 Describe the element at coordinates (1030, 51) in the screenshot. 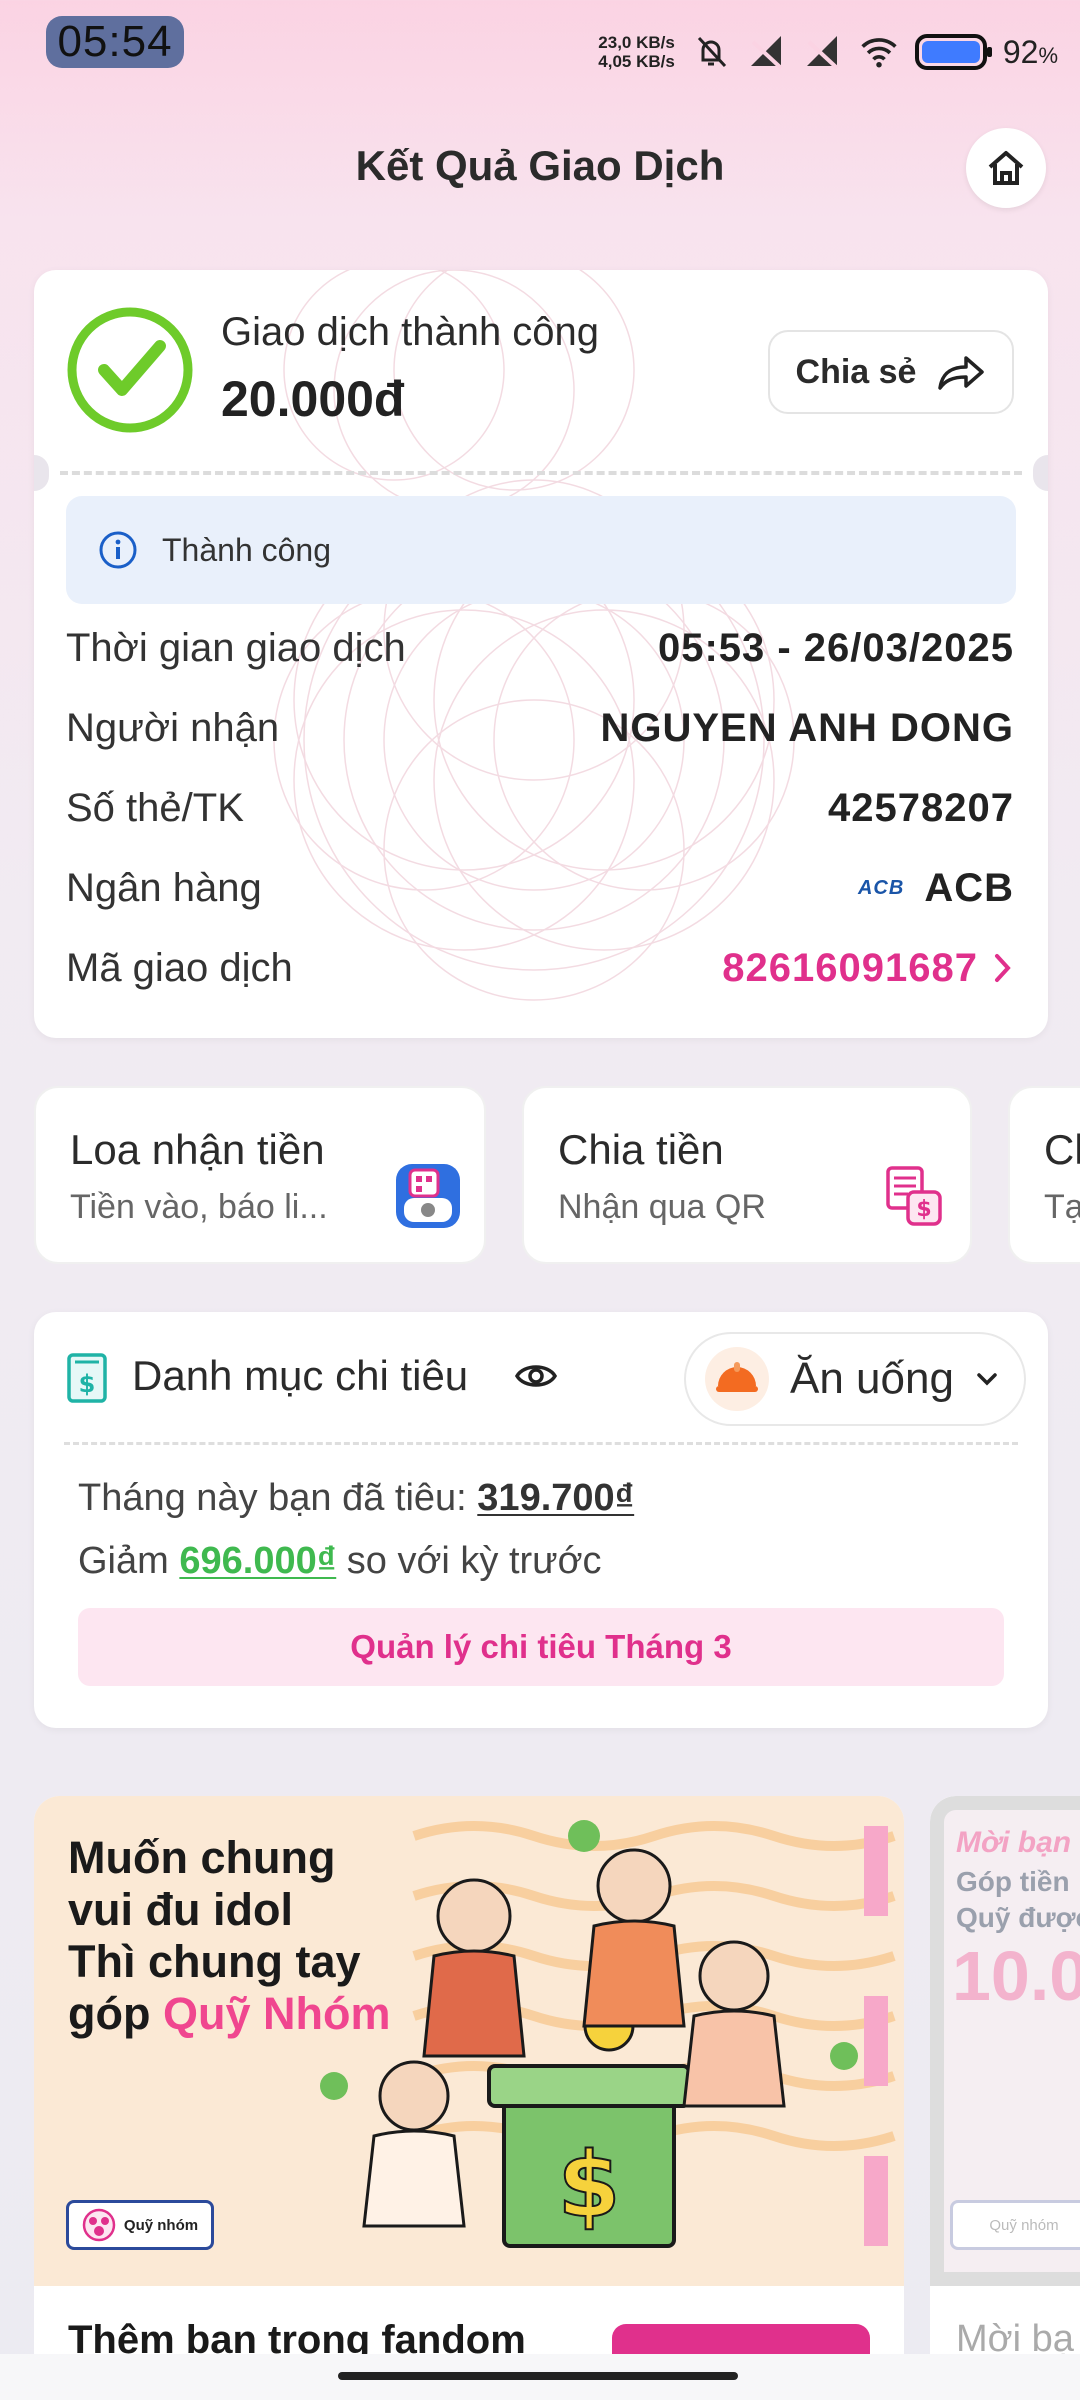

I see `battery-percent: 92%` at that location.